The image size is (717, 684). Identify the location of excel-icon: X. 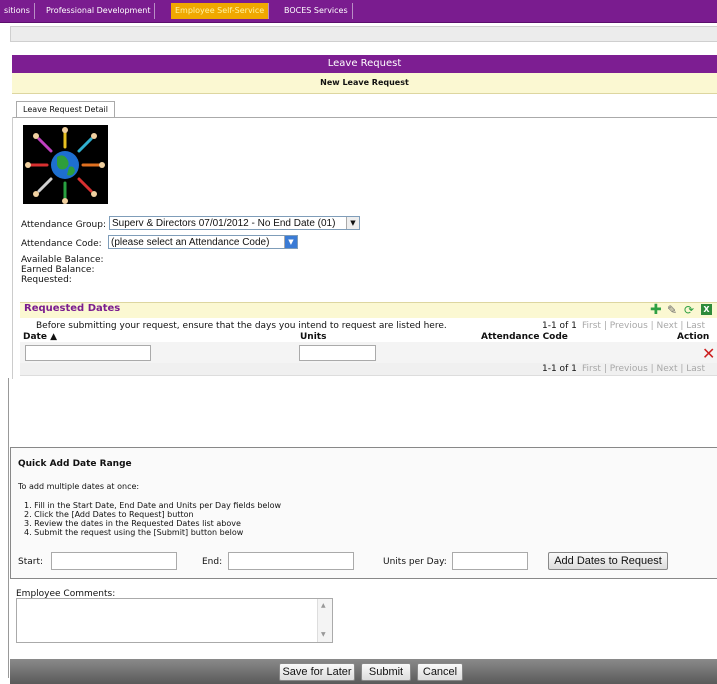
(706, 309).